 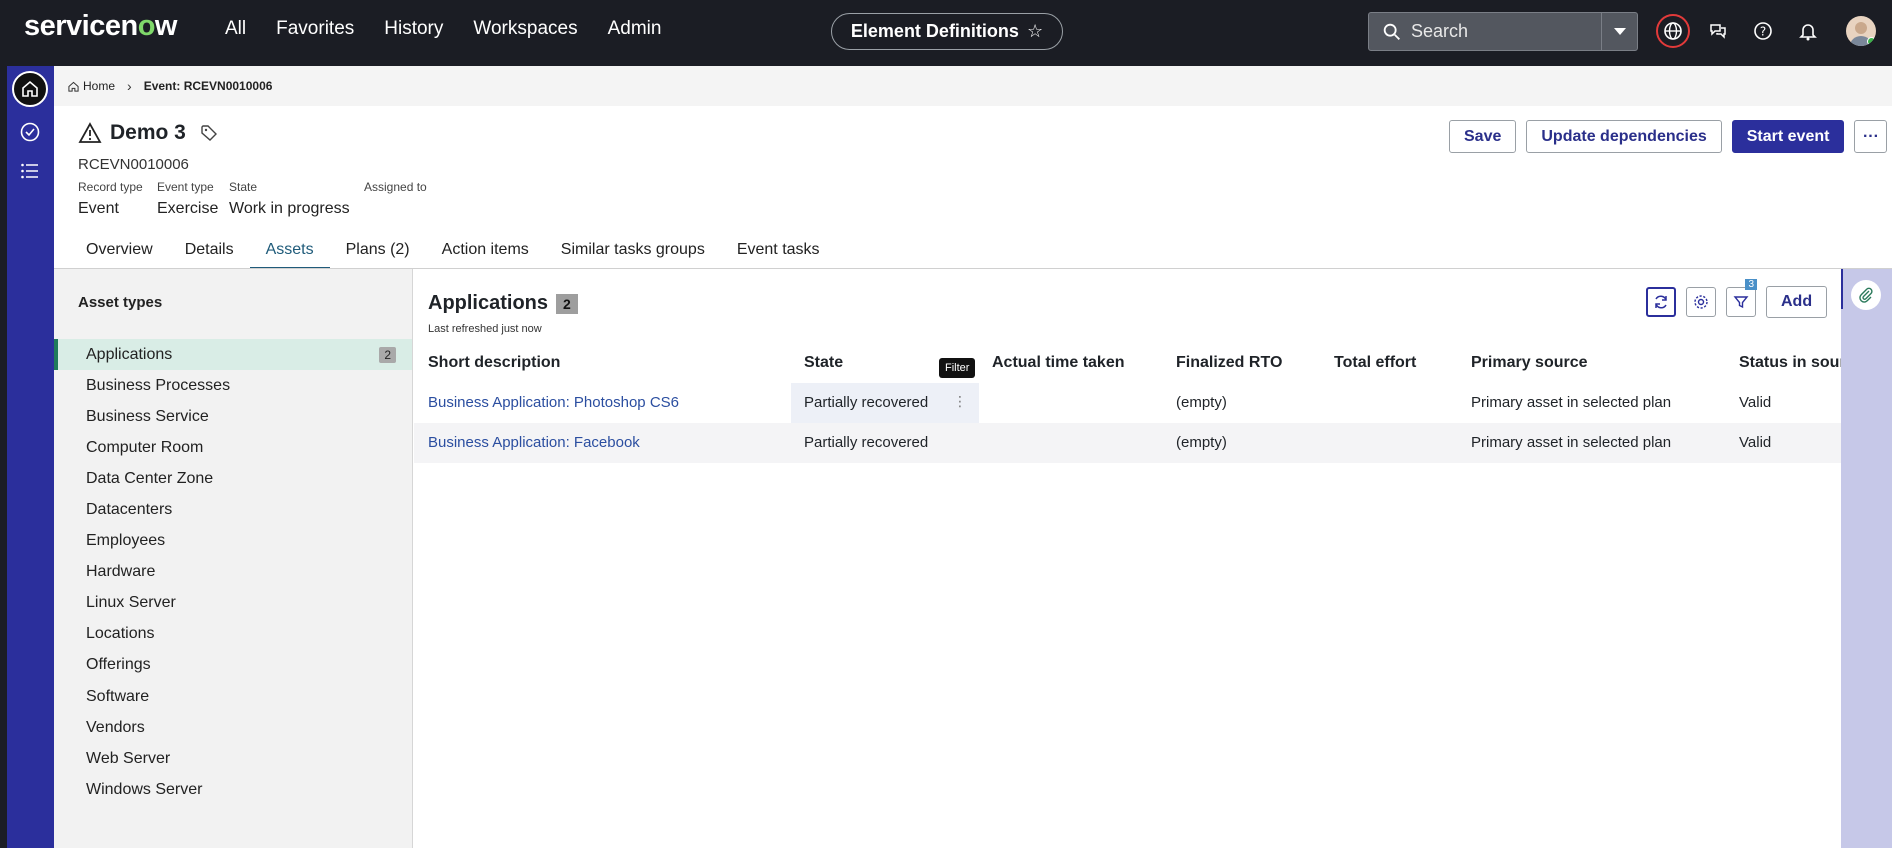 I want to click on tab-assets: Assets, so click(x=289, y=255).